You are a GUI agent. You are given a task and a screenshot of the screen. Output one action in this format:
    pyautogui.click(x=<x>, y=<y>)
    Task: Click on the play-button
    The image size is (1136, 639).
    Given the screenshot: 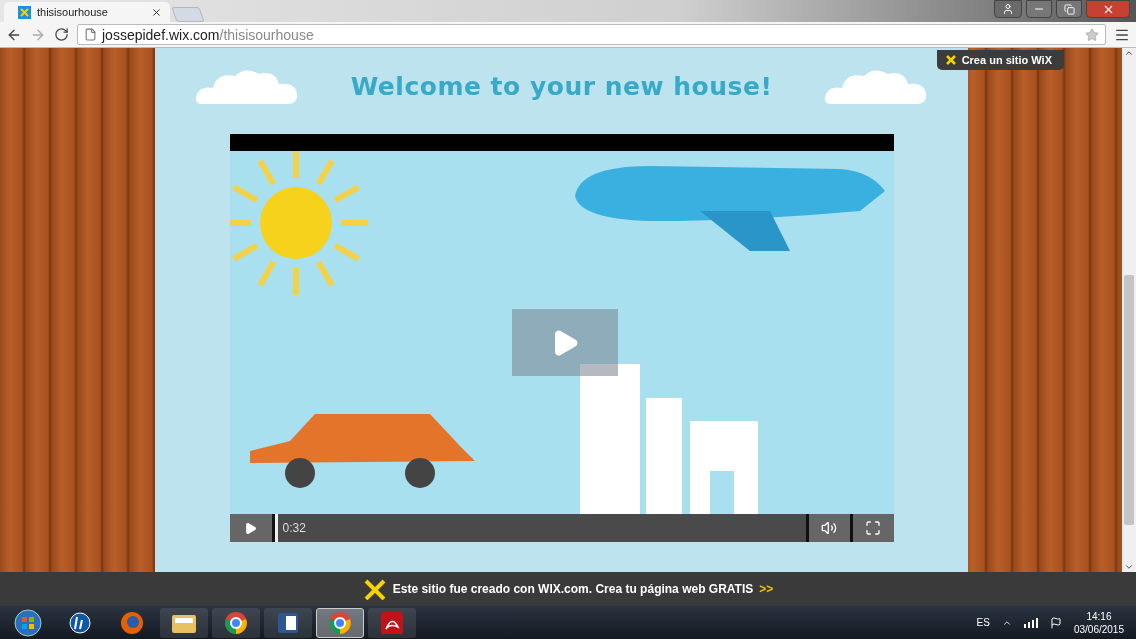 What is the action you would take?
    pyautogui.click(x=250, y=528)
    